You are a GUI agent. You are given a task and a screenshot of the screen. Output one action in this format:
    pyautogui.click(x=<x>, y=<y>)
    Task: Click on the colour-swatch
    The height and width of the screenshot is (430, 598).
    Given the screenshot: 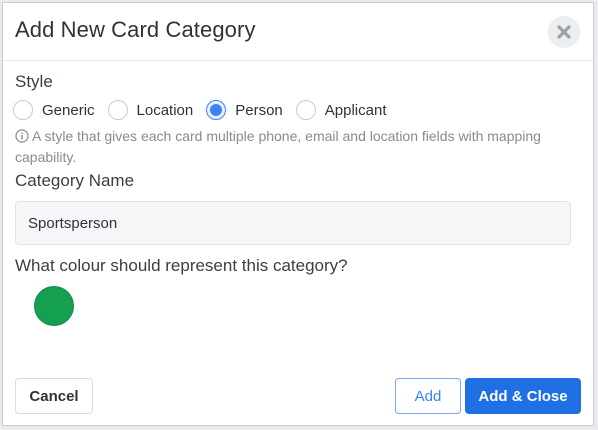 What is the action you would take?
    pyautogui.click(x=54, y=306)
    